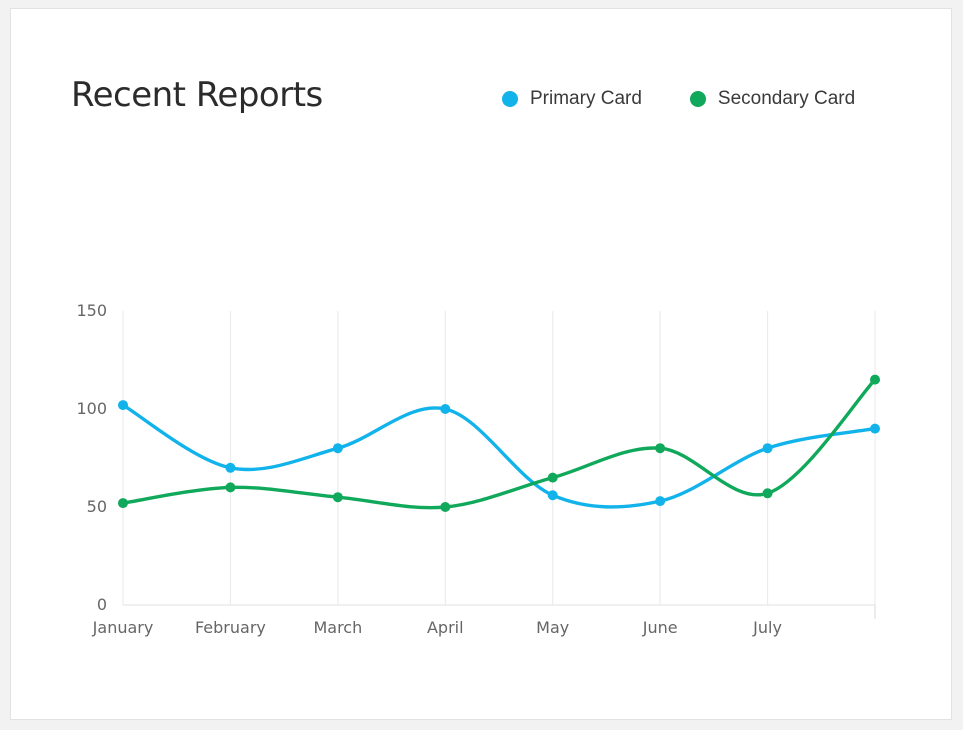  Describe the element at coordinates (97, 506) in the screenshot. I see `y-tick-label: 50` at that location.